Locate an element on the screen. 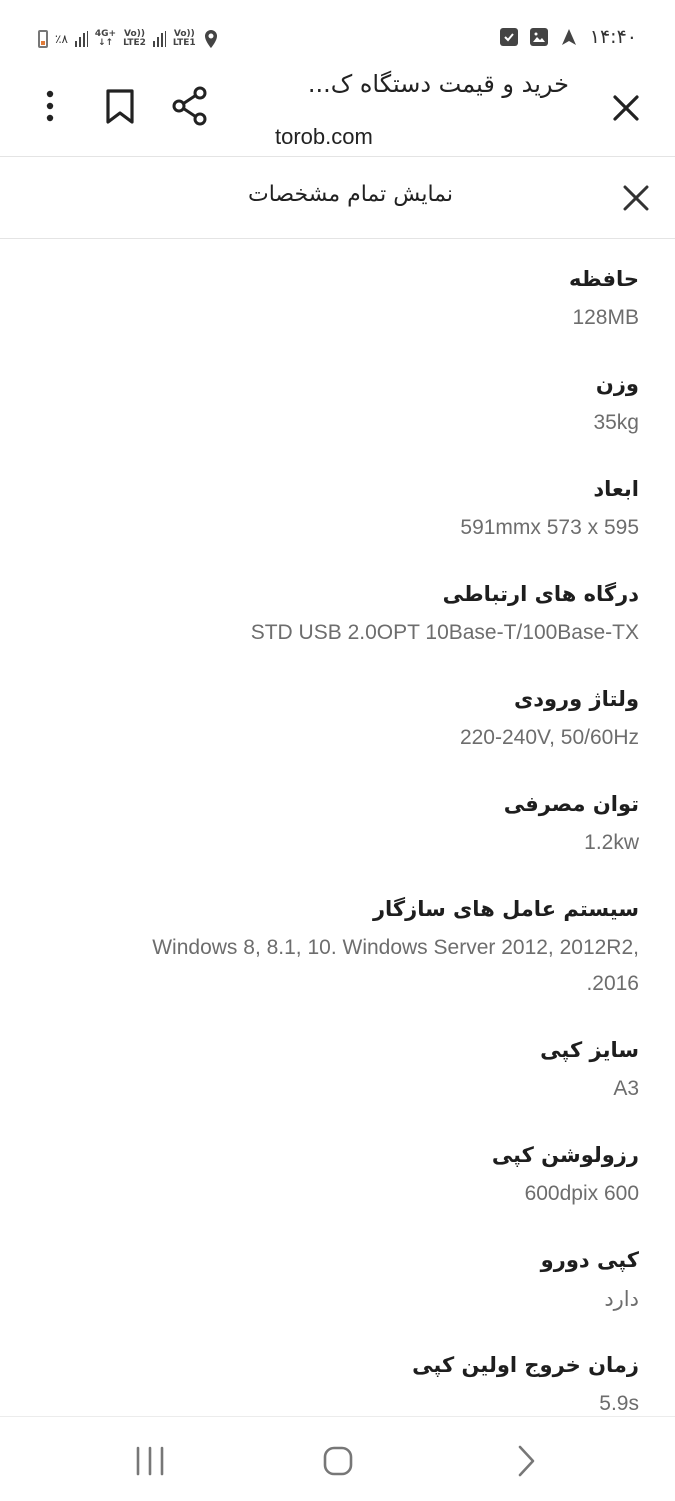 This screenshot has height=1501, width=675. gallery-notification-icon is located at coordinates (538, 37).